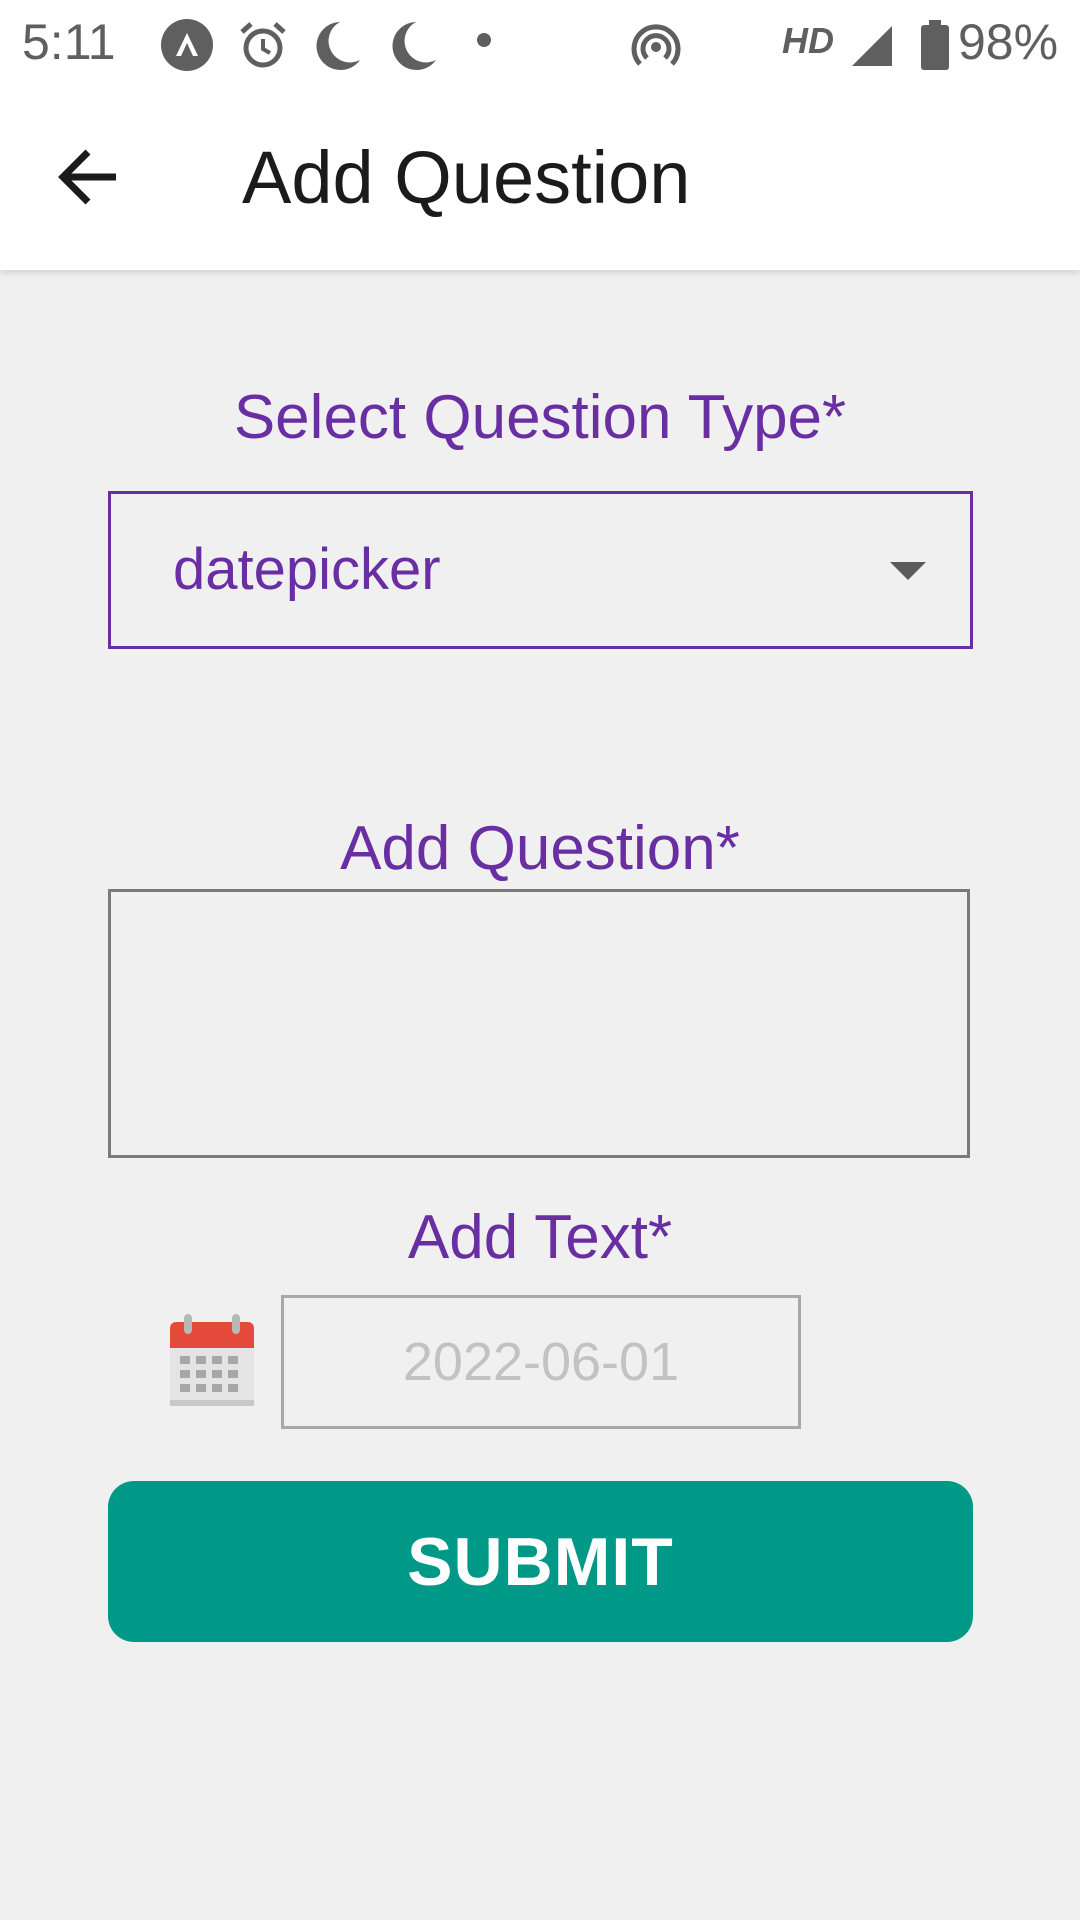 Image resolution: width=1080 pixels, height=1920 pixels. Describe the element at coordinates (466, 177) in the screenshot. I see `page-title: Add Question` at that location.